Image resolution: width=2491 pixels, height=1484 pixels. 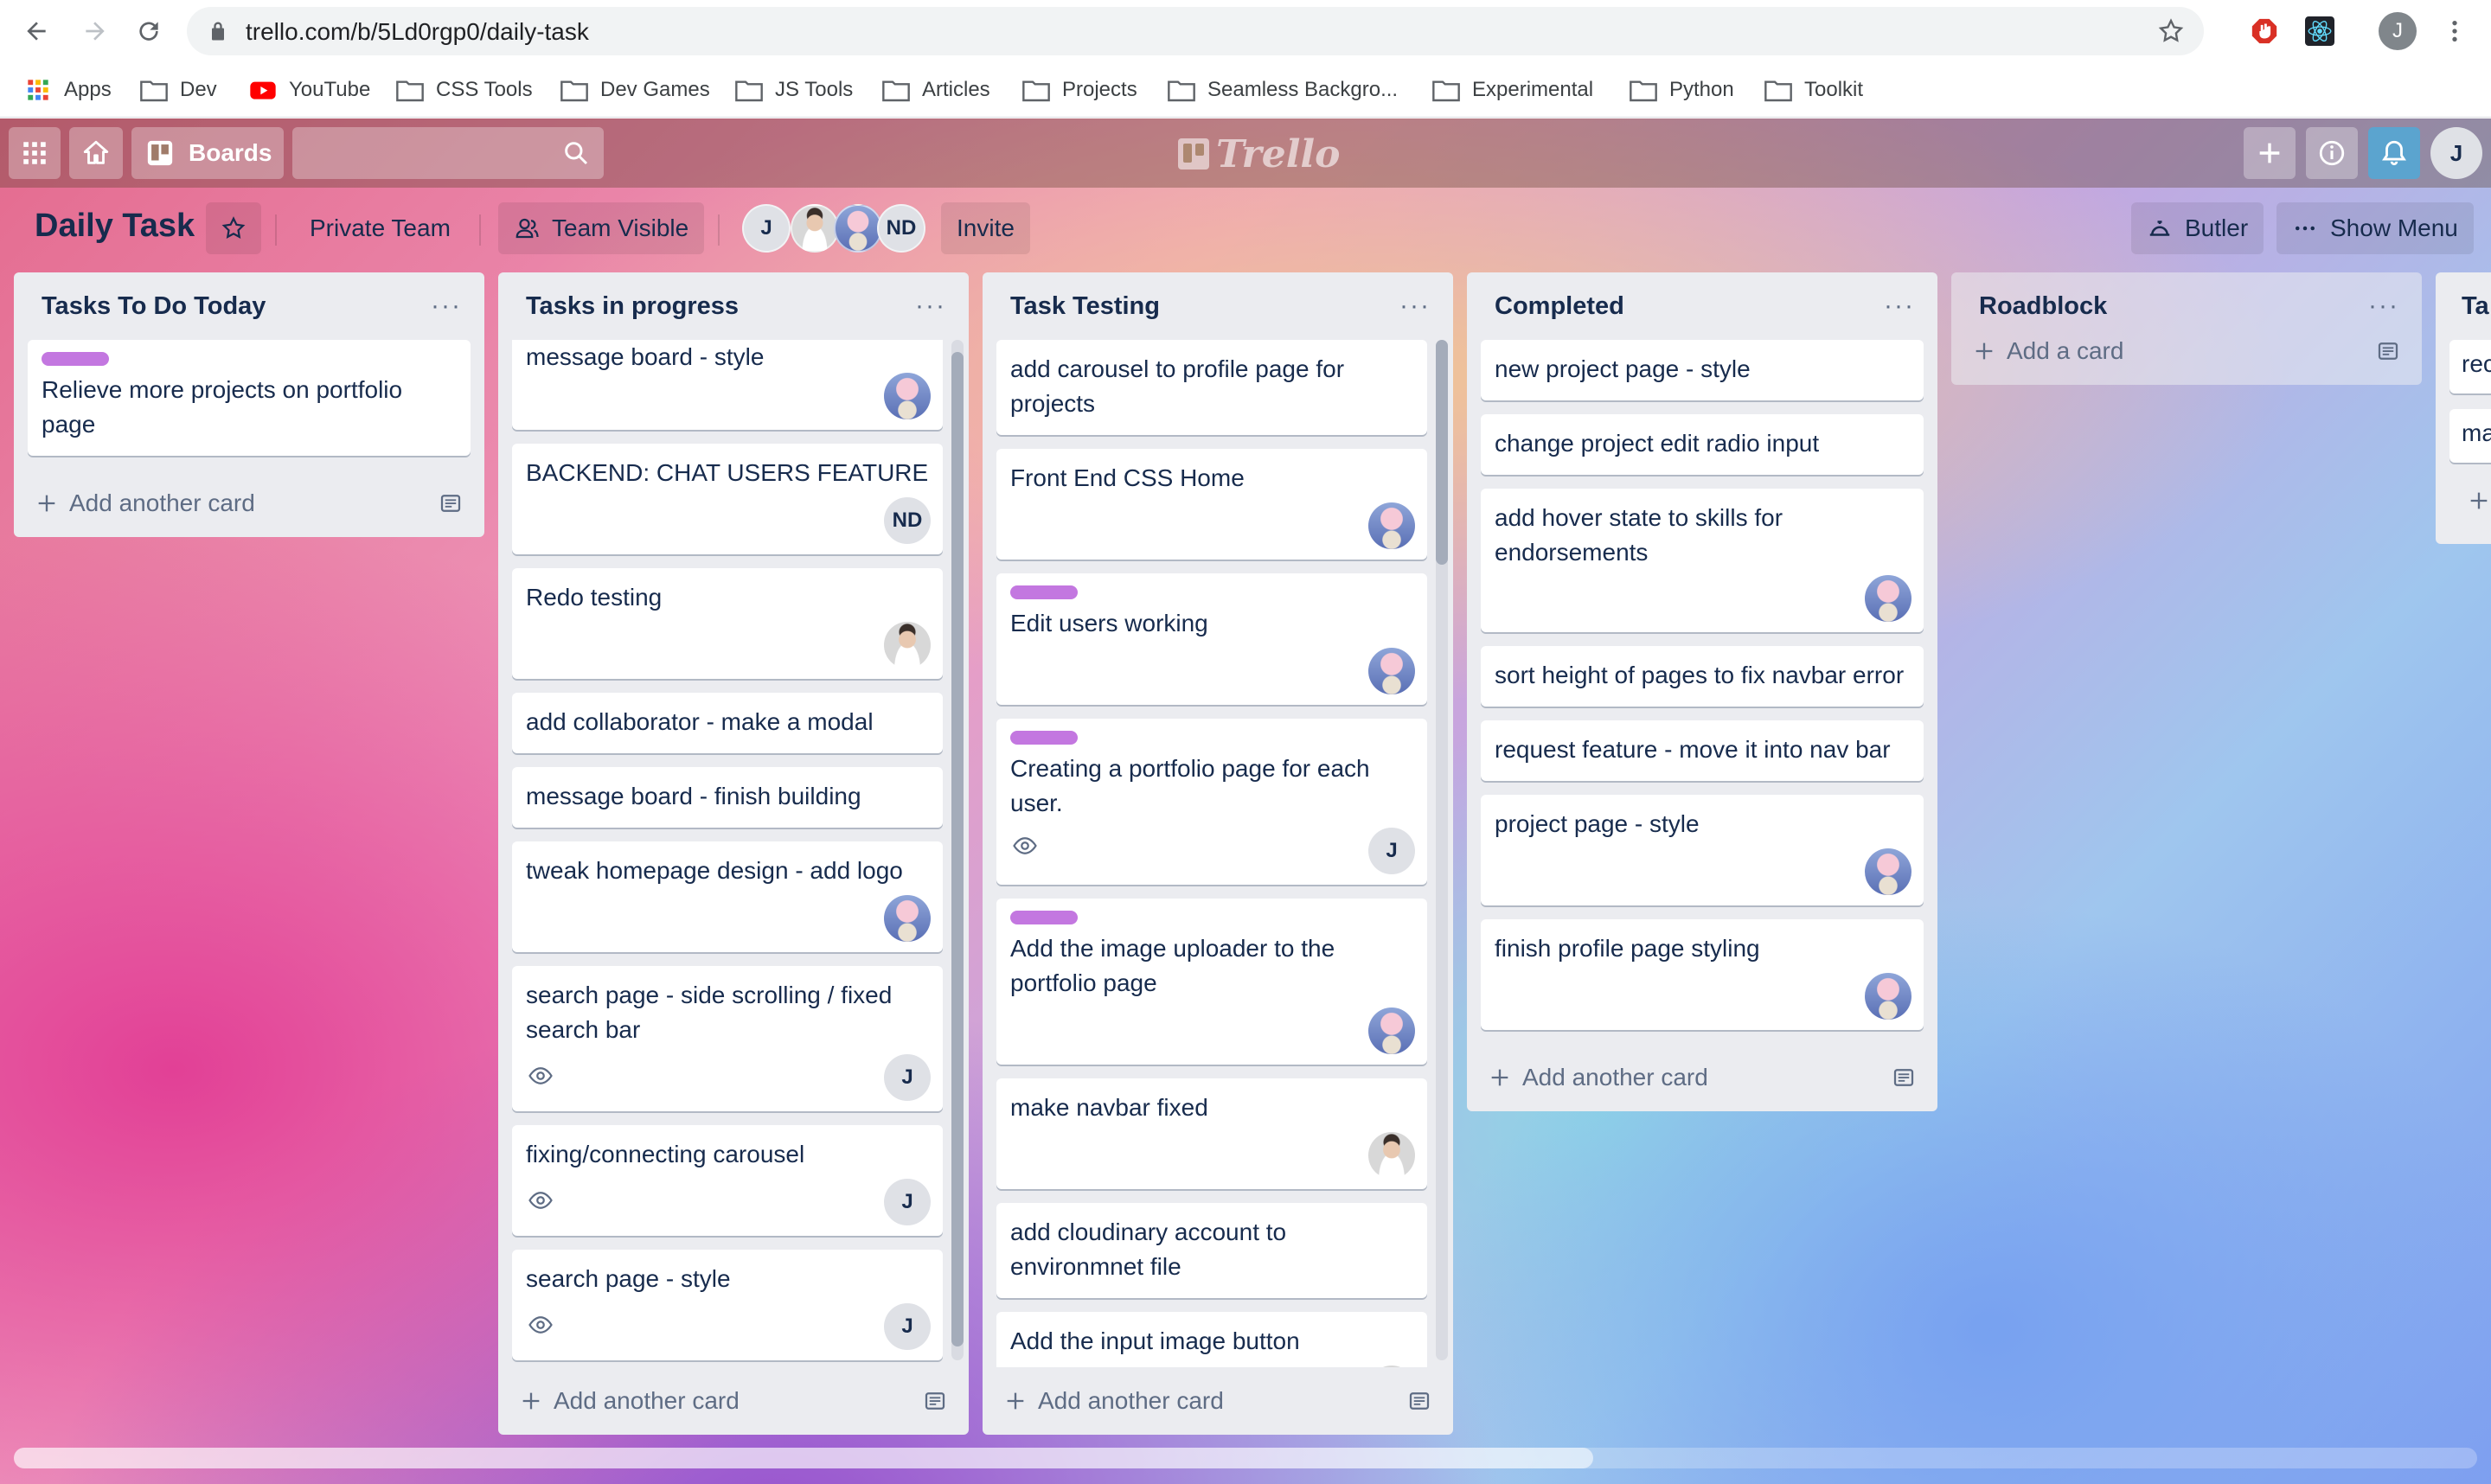 I want to click on member-avatar-photo, so click(x=815, y=229).